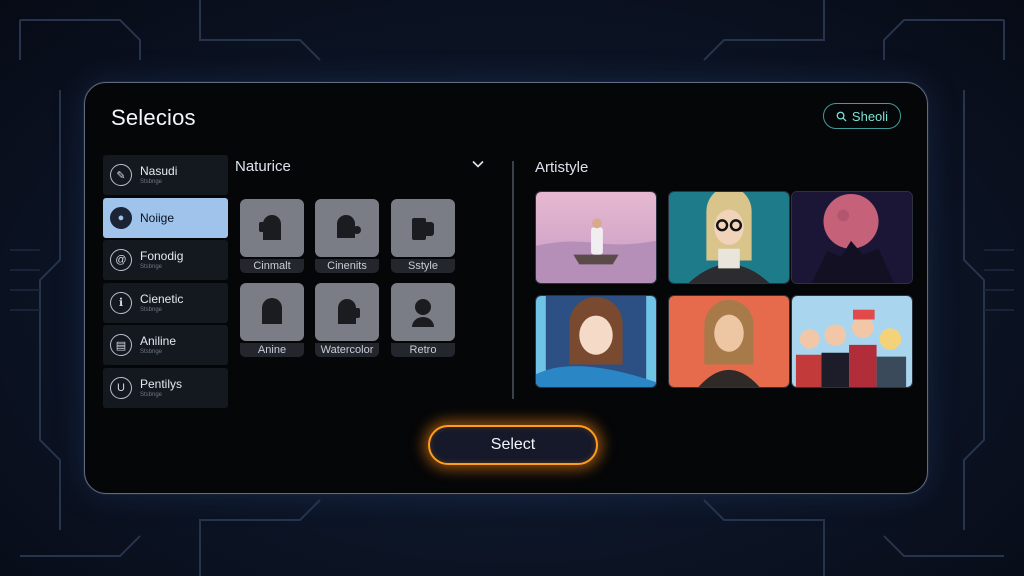 The width and height of the screenshot is (1024, 576). I want to click on style-tile-cinenits: Cinenits, so click(347, 236).